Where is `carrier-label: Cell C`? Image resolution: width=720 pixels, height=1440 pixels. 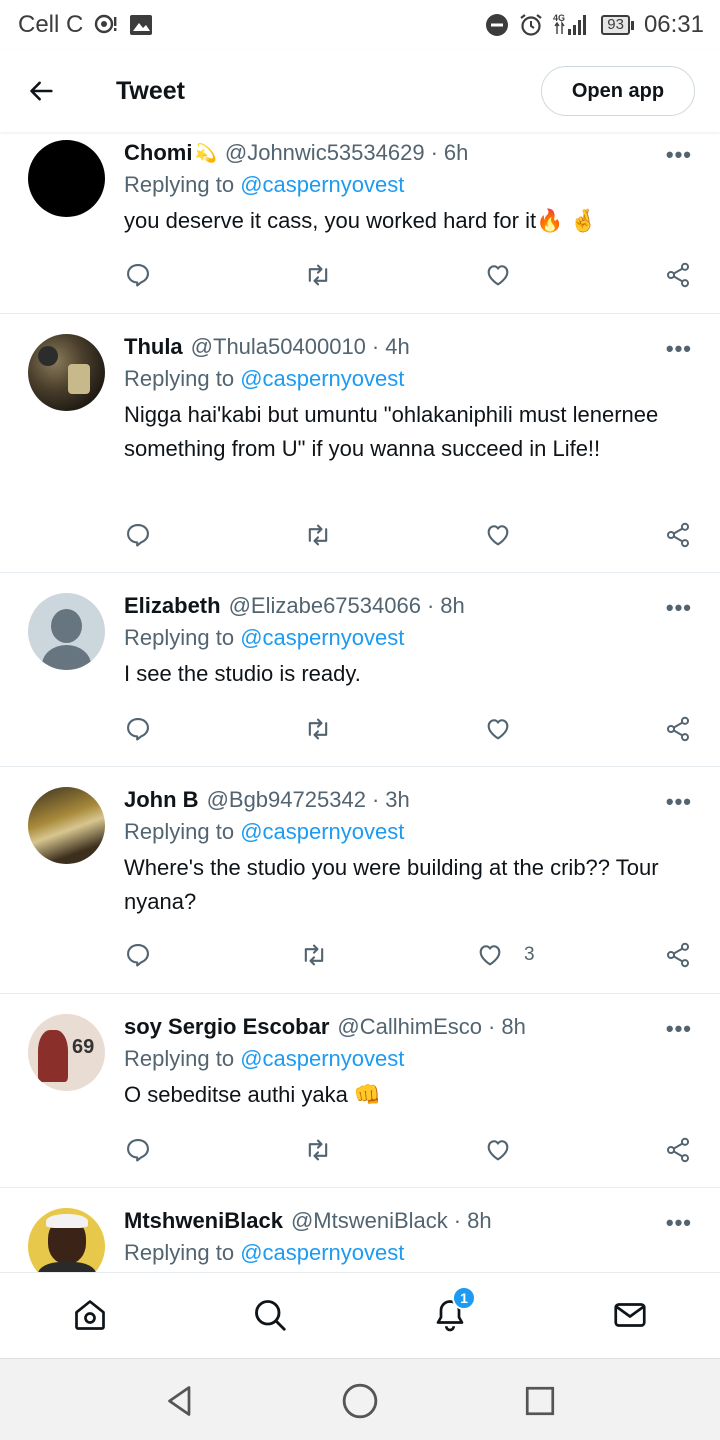
carrier-label: Cell C is located at coordinates (51, 24).